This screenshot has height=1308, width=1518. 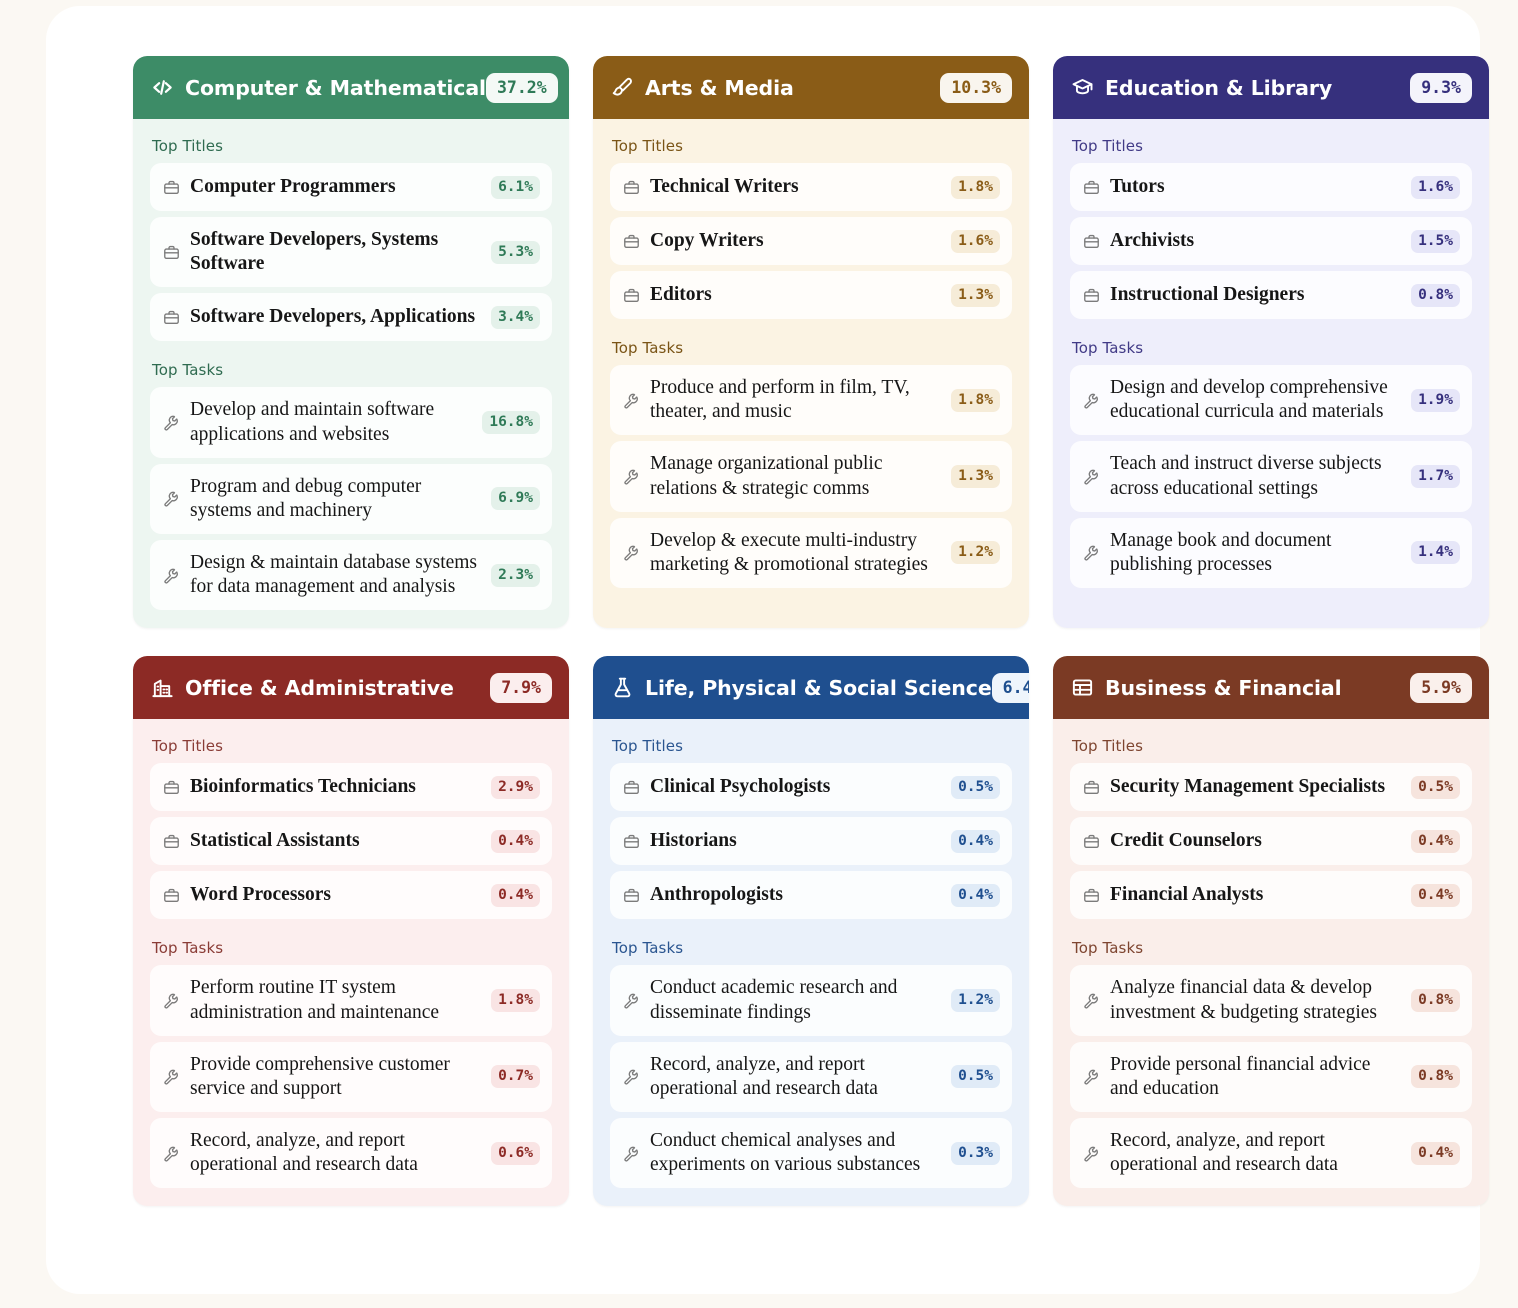 What do you see at coordinates (1271, 241) in the screenshot?
I see `title-row: Archivists 1.5%` at bounding box center [1271, 241].